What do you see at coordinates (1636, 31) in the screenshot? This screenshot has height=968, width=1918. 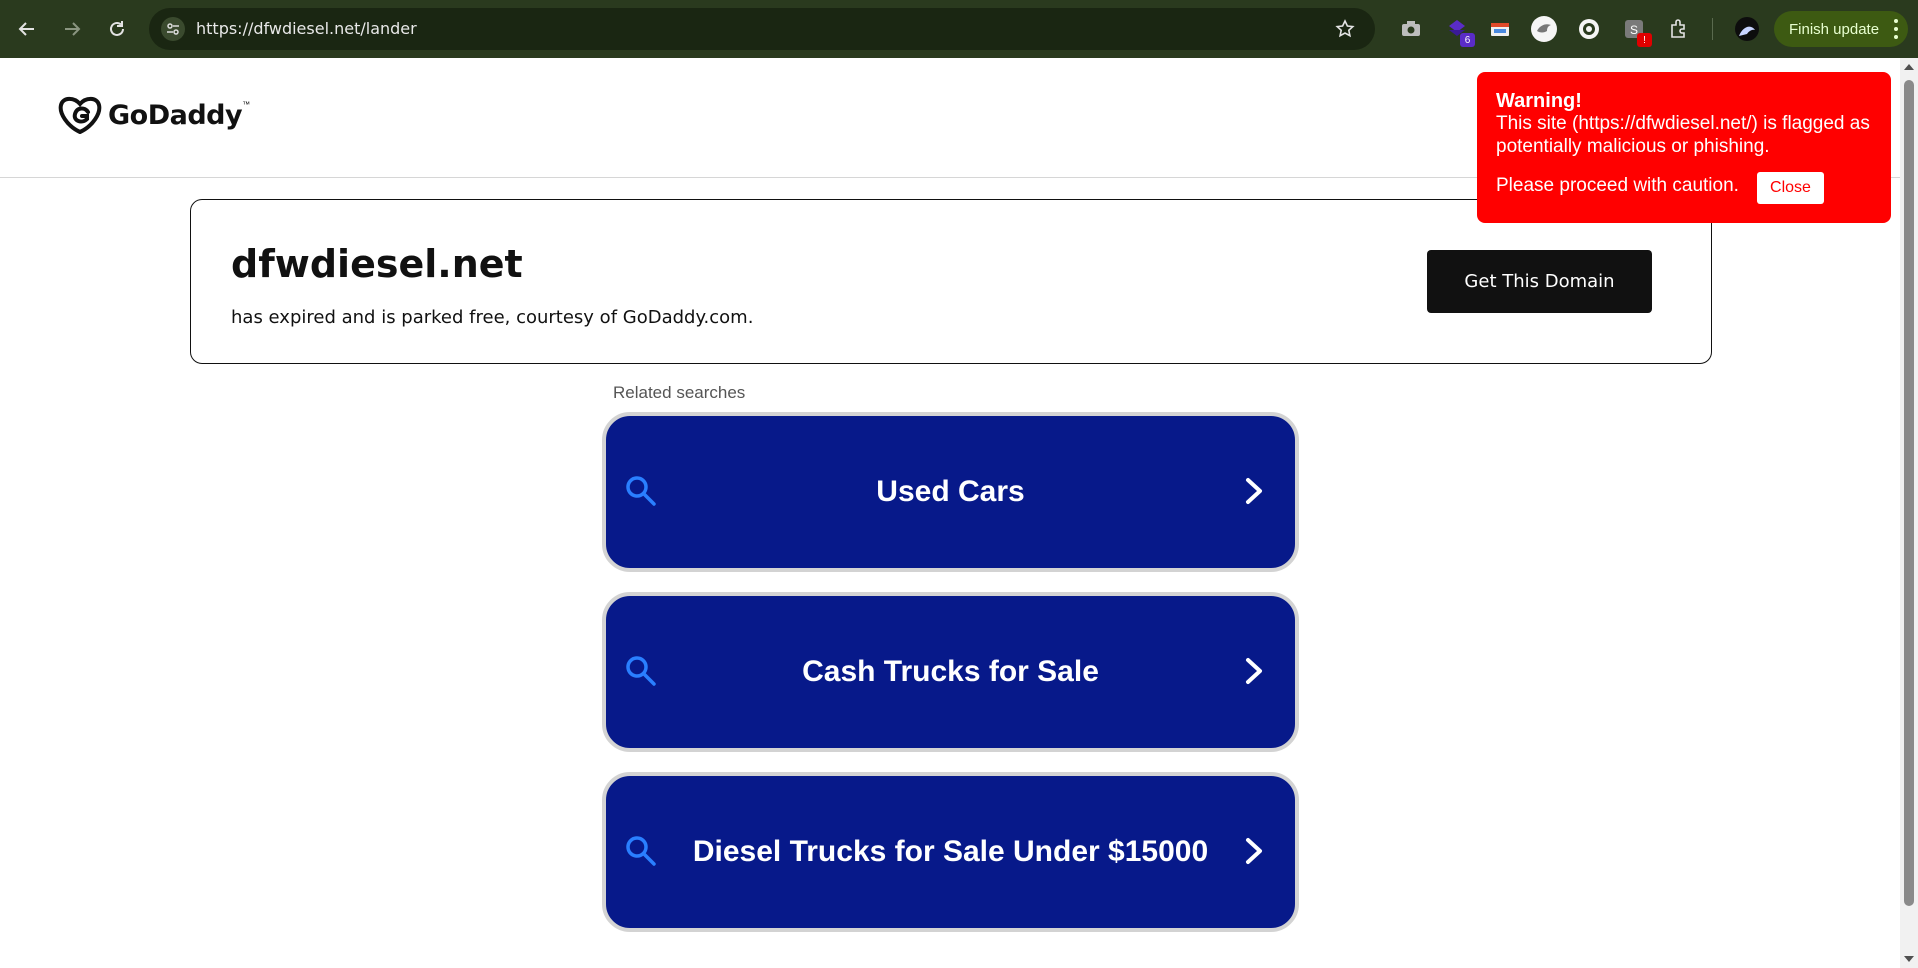 I see `shield-ext-icon: S !` at bounding box center [1636, 31].